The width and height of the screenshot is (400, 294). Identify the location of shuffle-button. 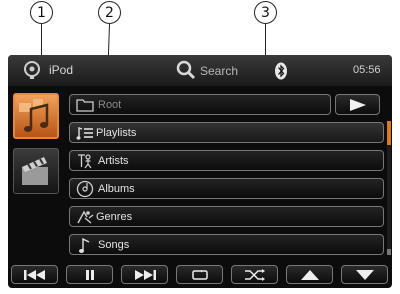
(254, 274).